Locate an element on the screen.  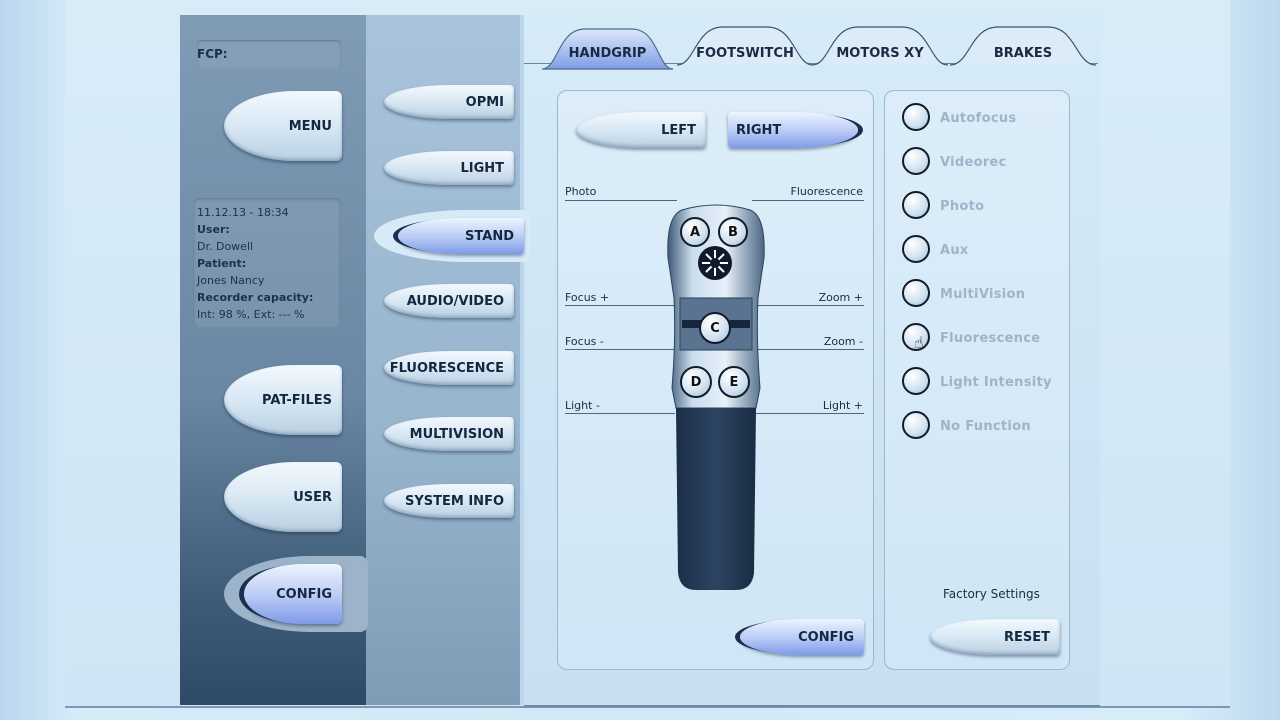
user-value: Dr. Dowell is located at coordinates (225, 246).